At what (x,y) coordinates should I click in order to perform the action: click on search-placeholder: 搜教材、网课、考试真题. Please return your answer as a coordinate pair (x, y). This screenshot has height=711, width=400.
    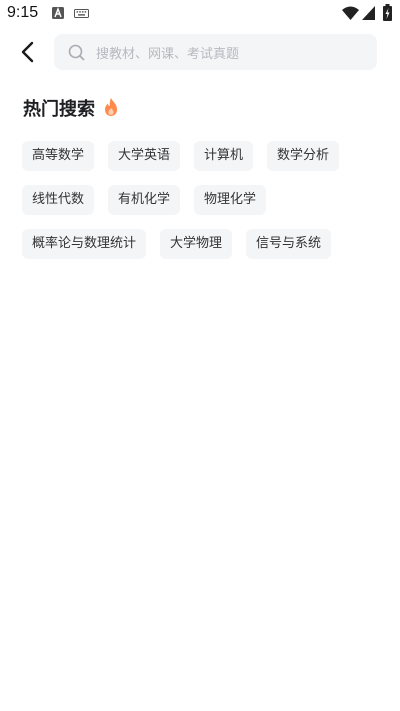
    Looking at the image, I should click on (168, 54).